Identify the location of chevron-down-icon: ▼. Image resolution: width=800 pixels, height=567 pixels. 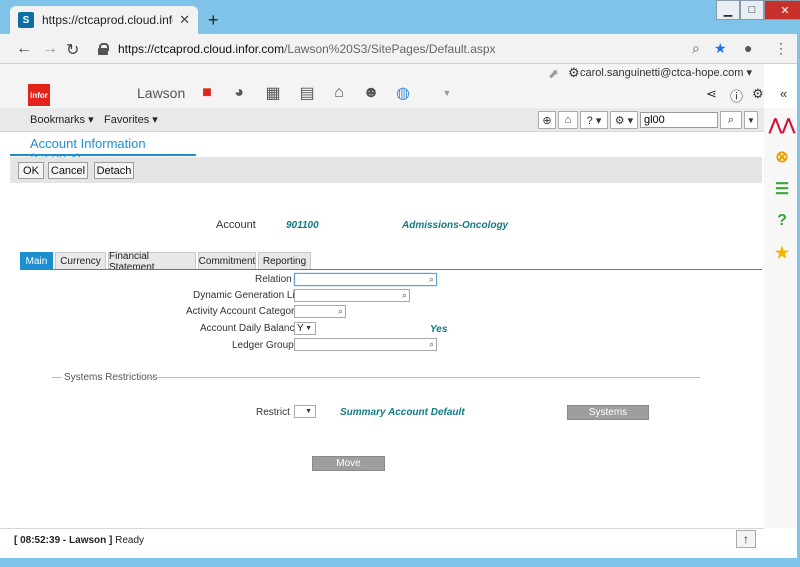
(308, 411).